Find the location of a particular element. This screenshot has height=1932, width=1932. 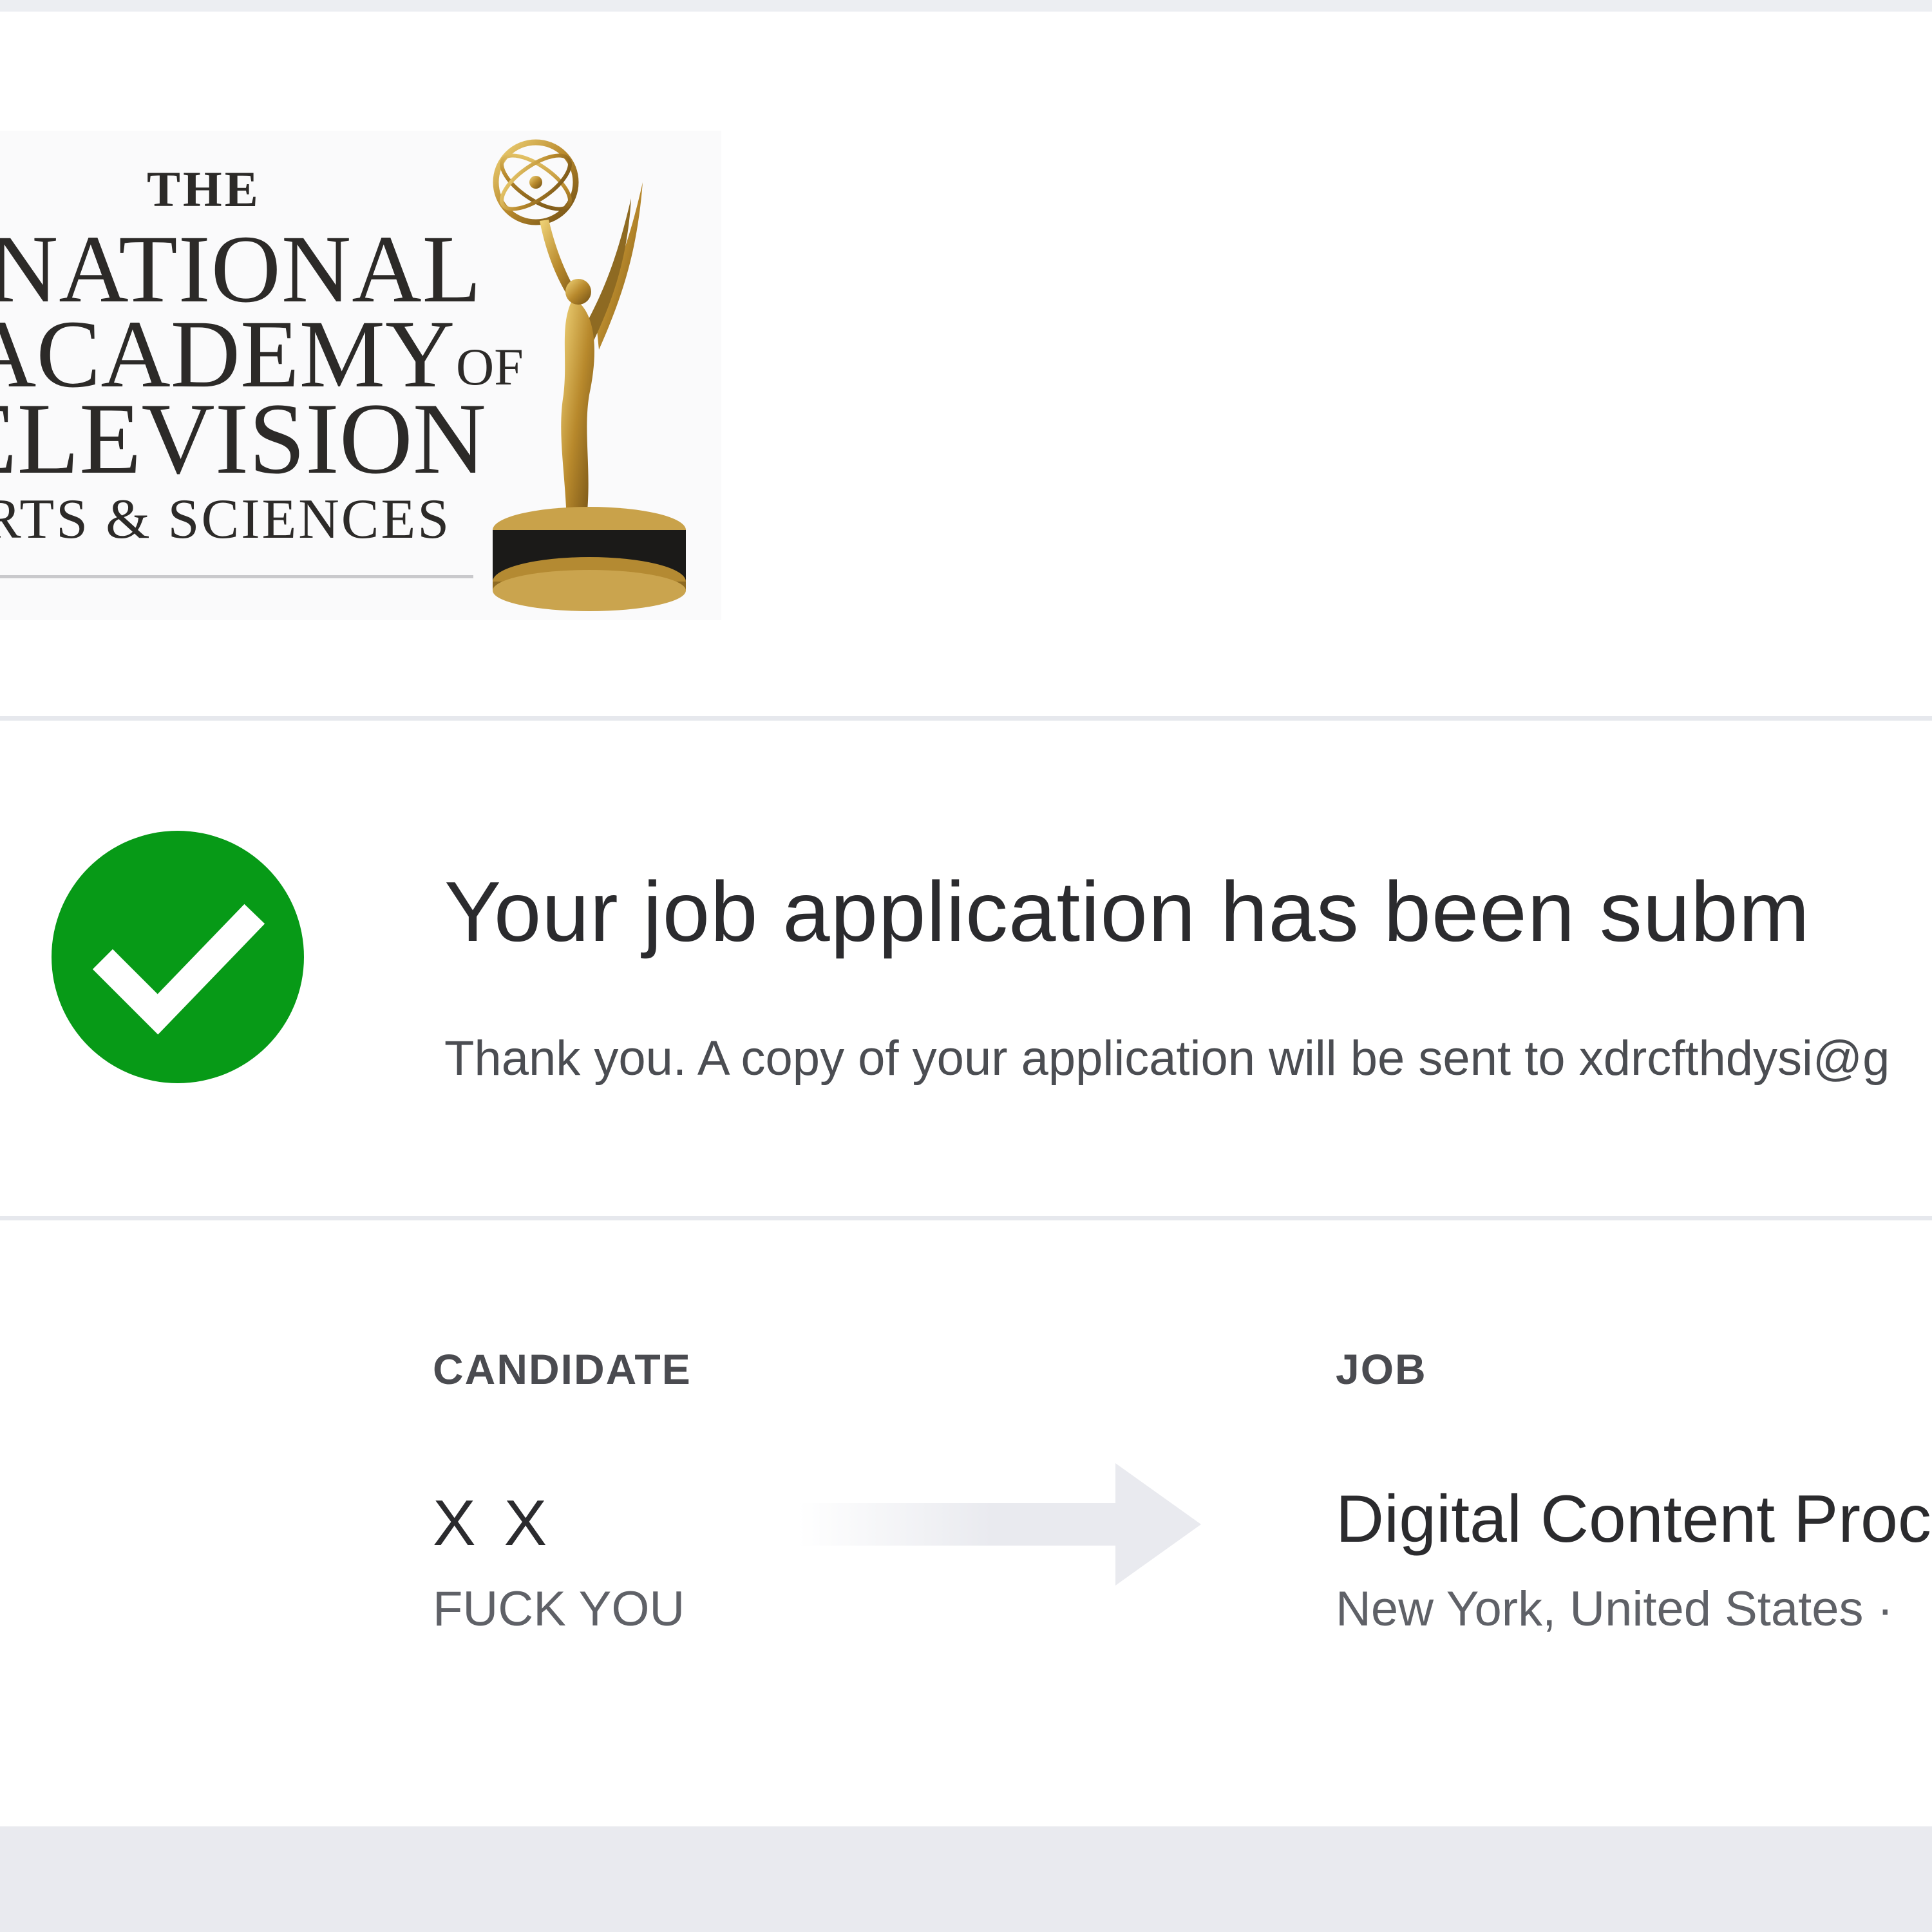

candidate-name: X X is located at coordinates (493, 1523).